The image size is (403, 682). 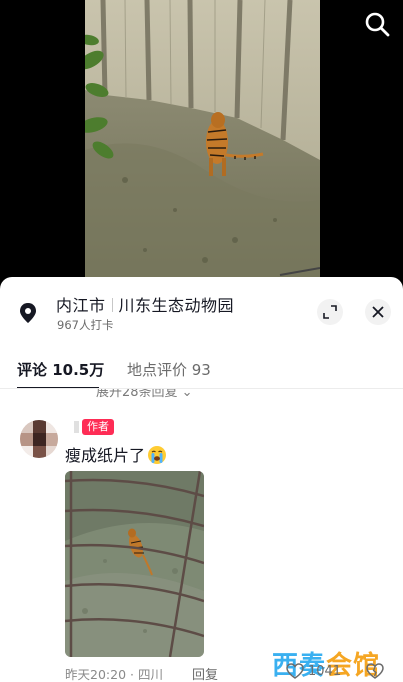 I want to click on comment-text: 瘦成纸片了, so click(x=116, y=454).